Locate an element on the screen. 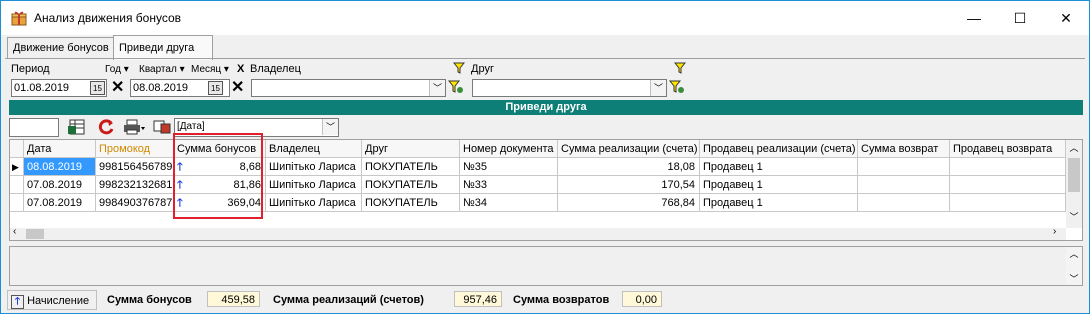 The width and height of the screenshot is (1090, 314). table-cell-promo: 998490376787 is located at coordinates (135, 203).